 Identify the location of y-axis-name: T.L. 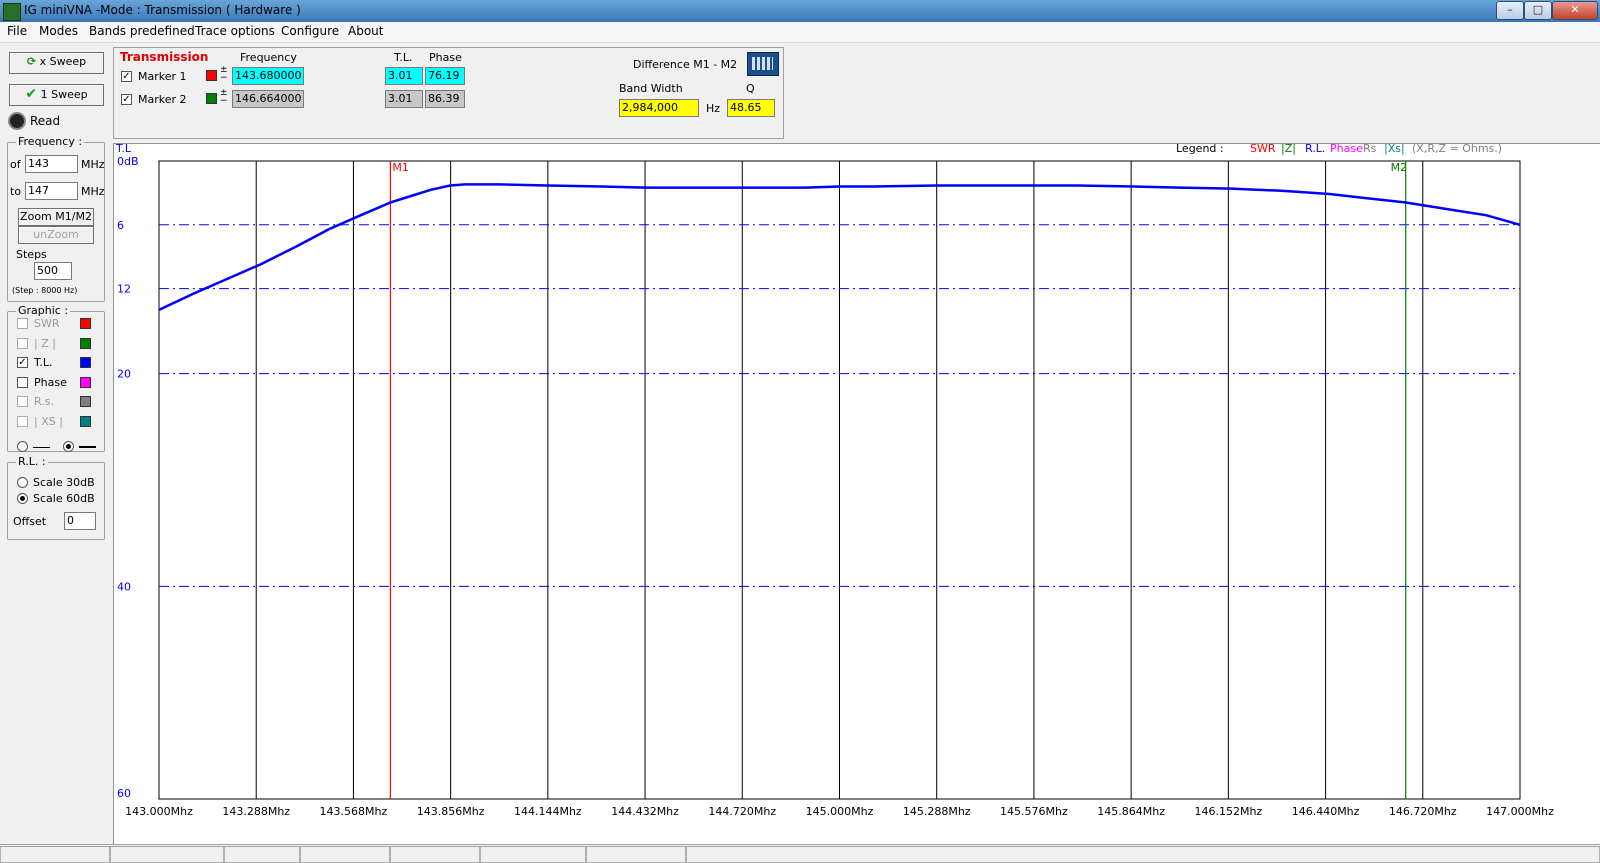
(123, 149).